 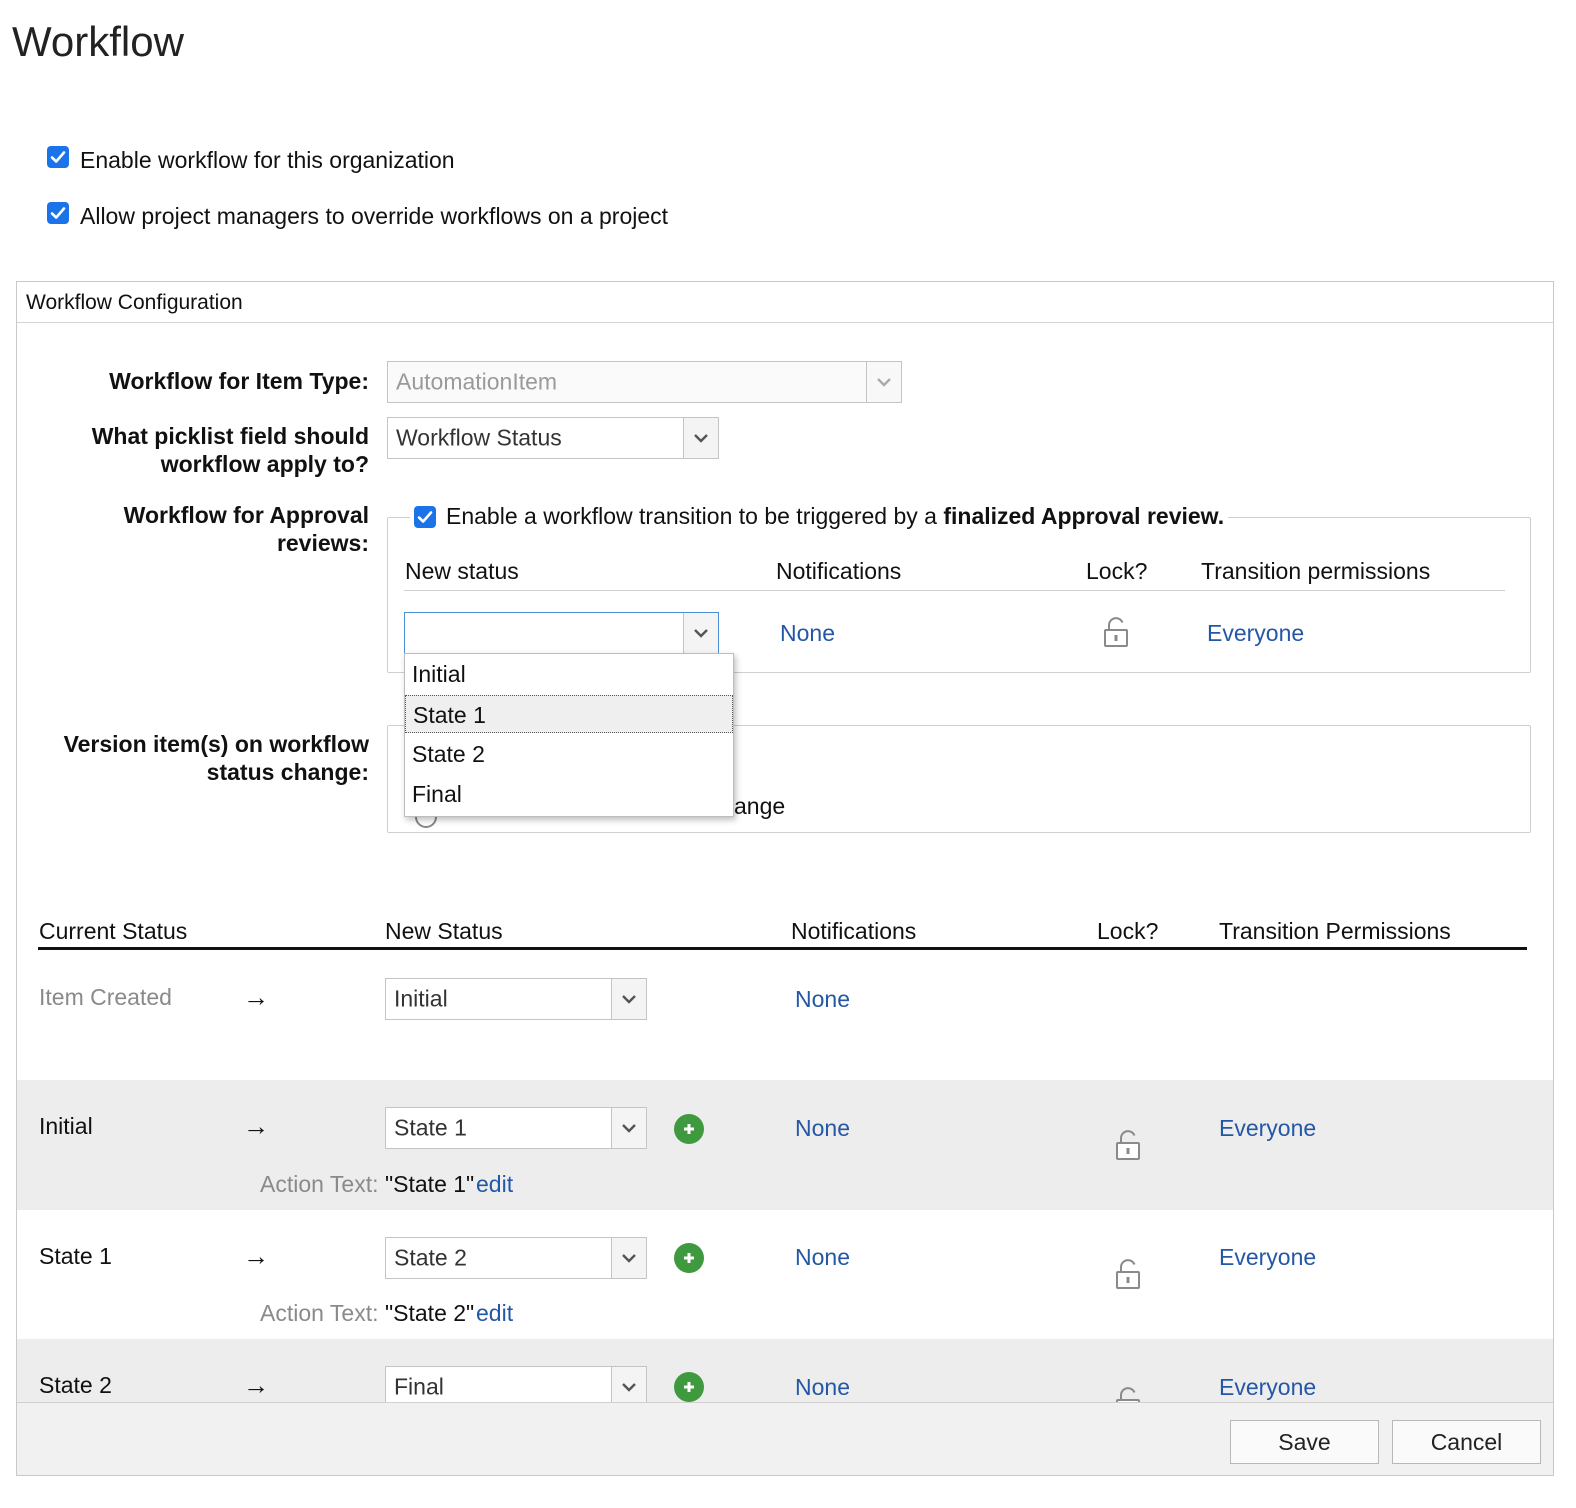 I want to click on dropdown-option-final: Final, so click(x=569, y=794).